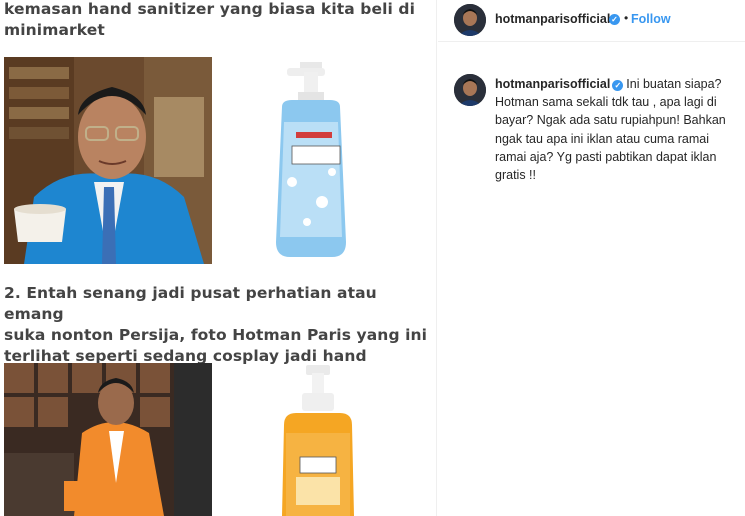 Image resolution: width=745 pixels, height=516 pixels. What do you see at coordinates (108, 439) in the screenshot?
I see `photo-man-orange-suit` at bounding box center [108, 439].